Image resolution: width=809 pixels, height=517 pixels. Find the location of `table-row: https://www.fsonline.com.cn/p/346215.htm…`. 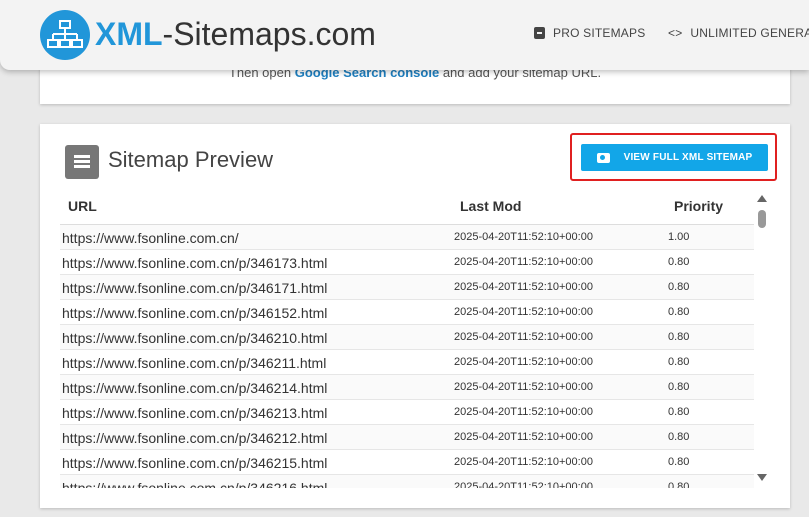

table-row: https://www.fsonline.com.cn/p/346215.htm… is located at coordinates (407, 462).